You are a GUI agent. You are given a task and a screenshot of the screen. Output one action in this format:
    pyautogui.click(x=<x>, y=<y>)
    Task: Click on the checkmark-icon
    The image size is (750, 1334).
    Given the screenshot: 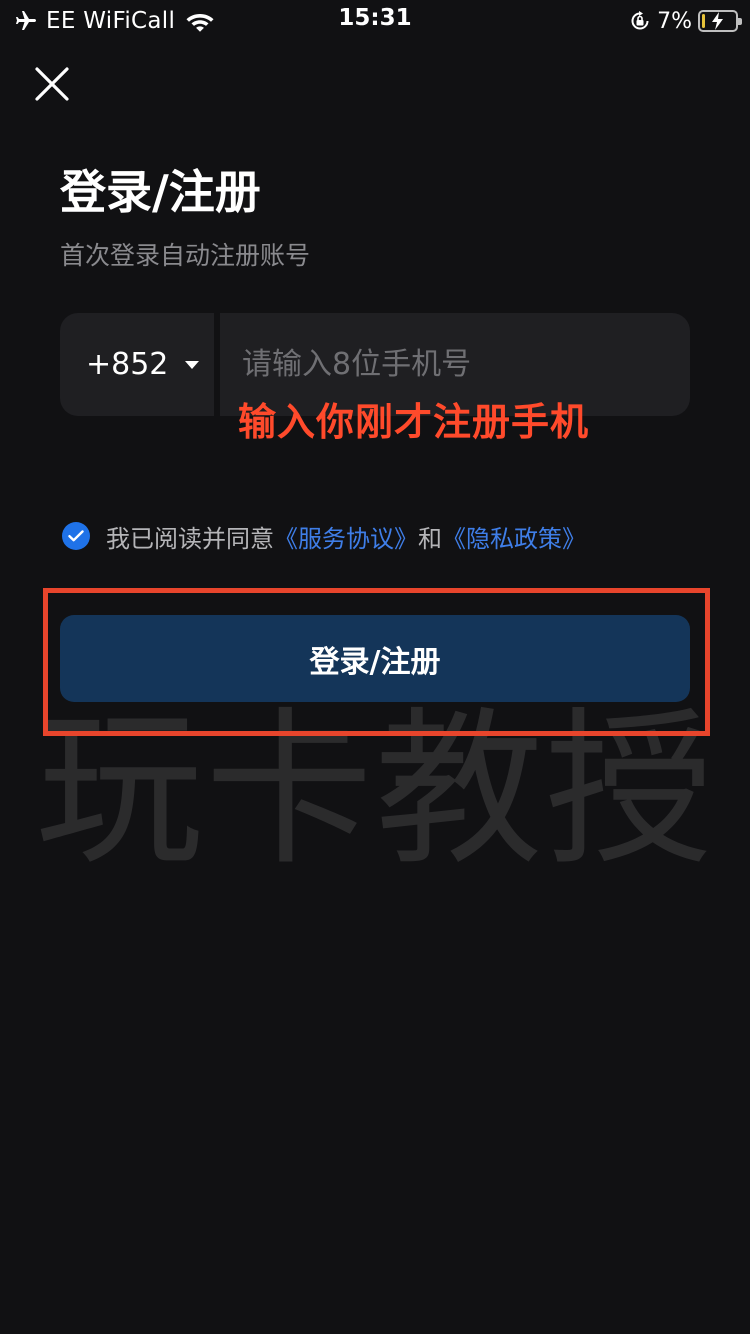 What is the action you would take?
    pyautogui.click(x=76, y=536)
    